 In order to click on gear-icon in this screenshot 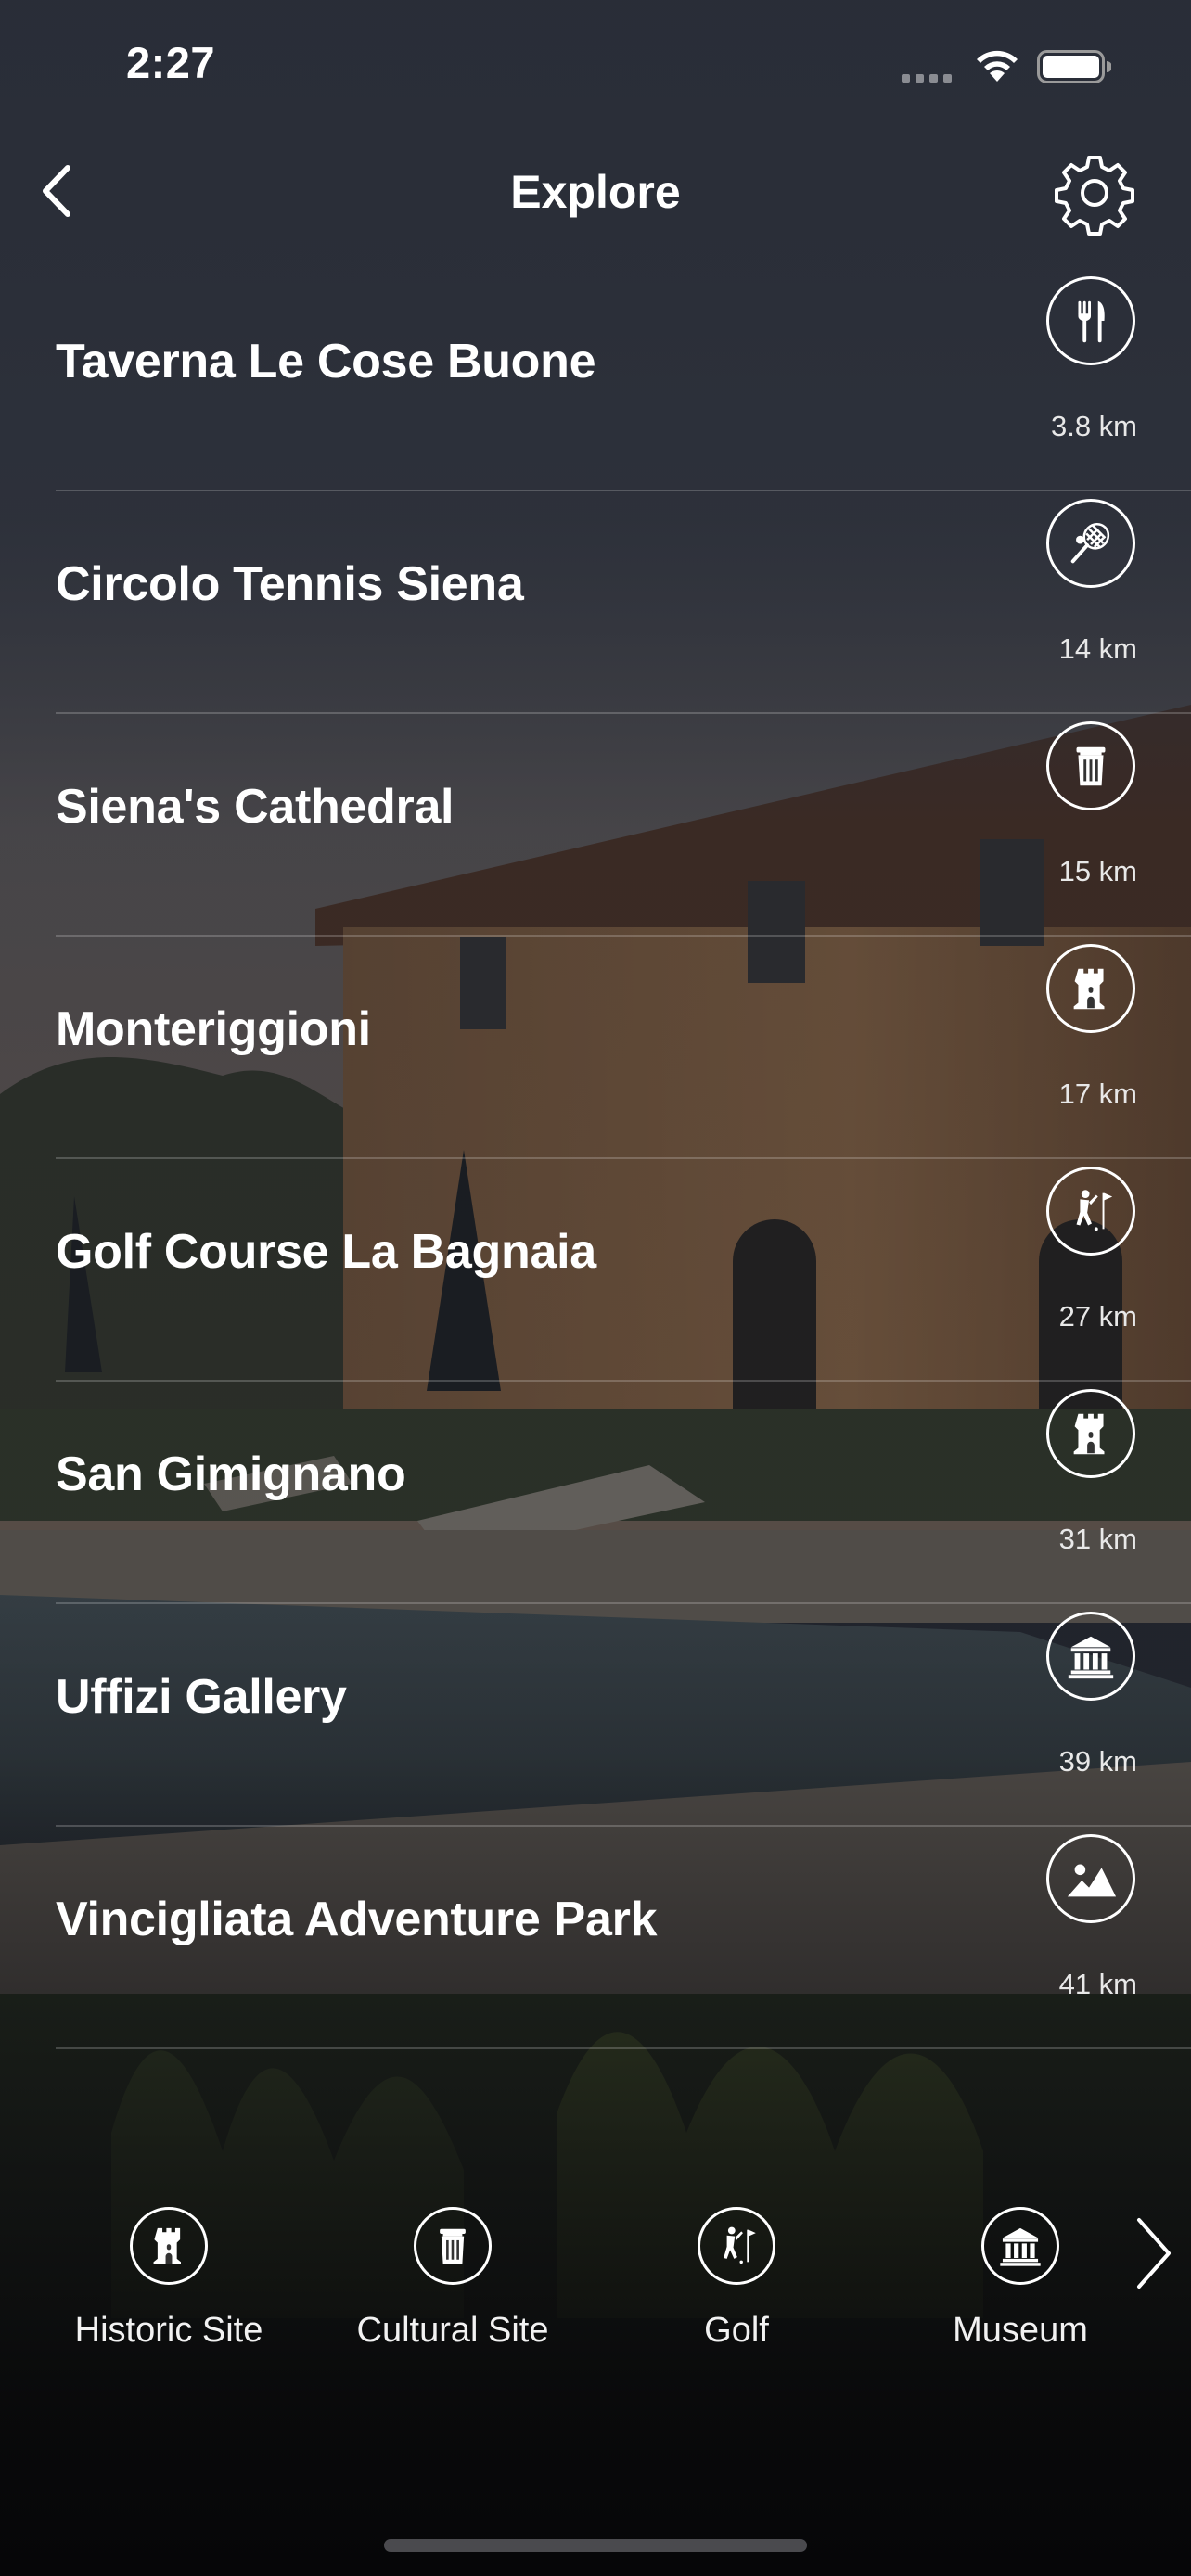, I will do `click(1095, 196)`.